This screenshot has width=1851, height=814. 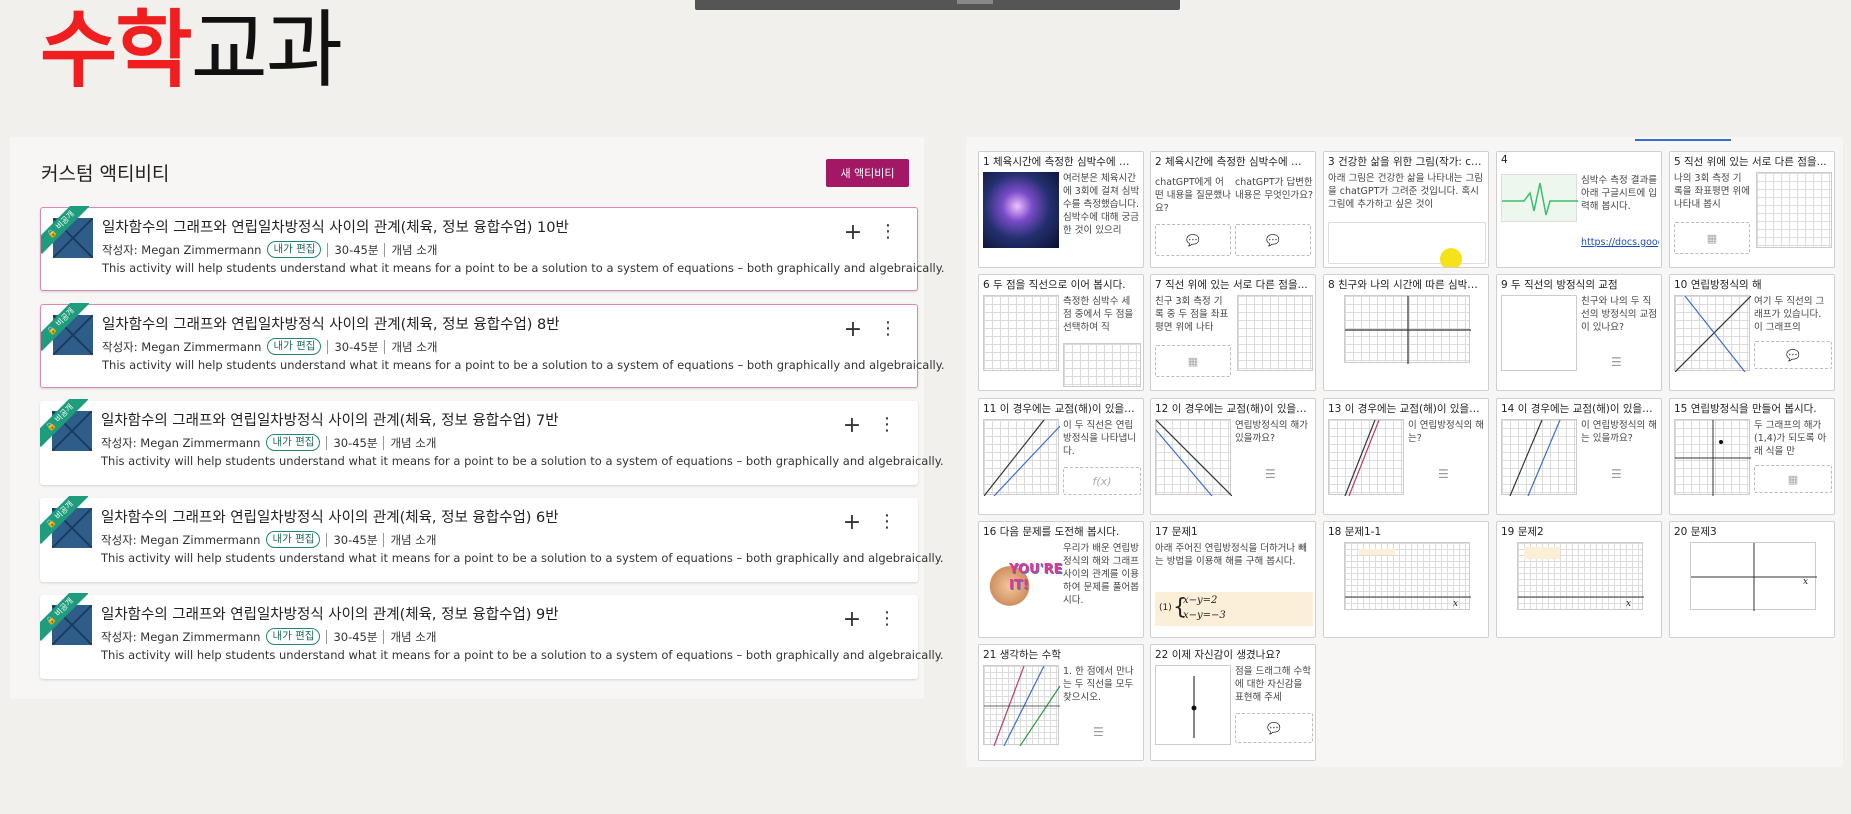 I want to click on speech-bubble-icon: 💬, so click(x=1274, y=728).